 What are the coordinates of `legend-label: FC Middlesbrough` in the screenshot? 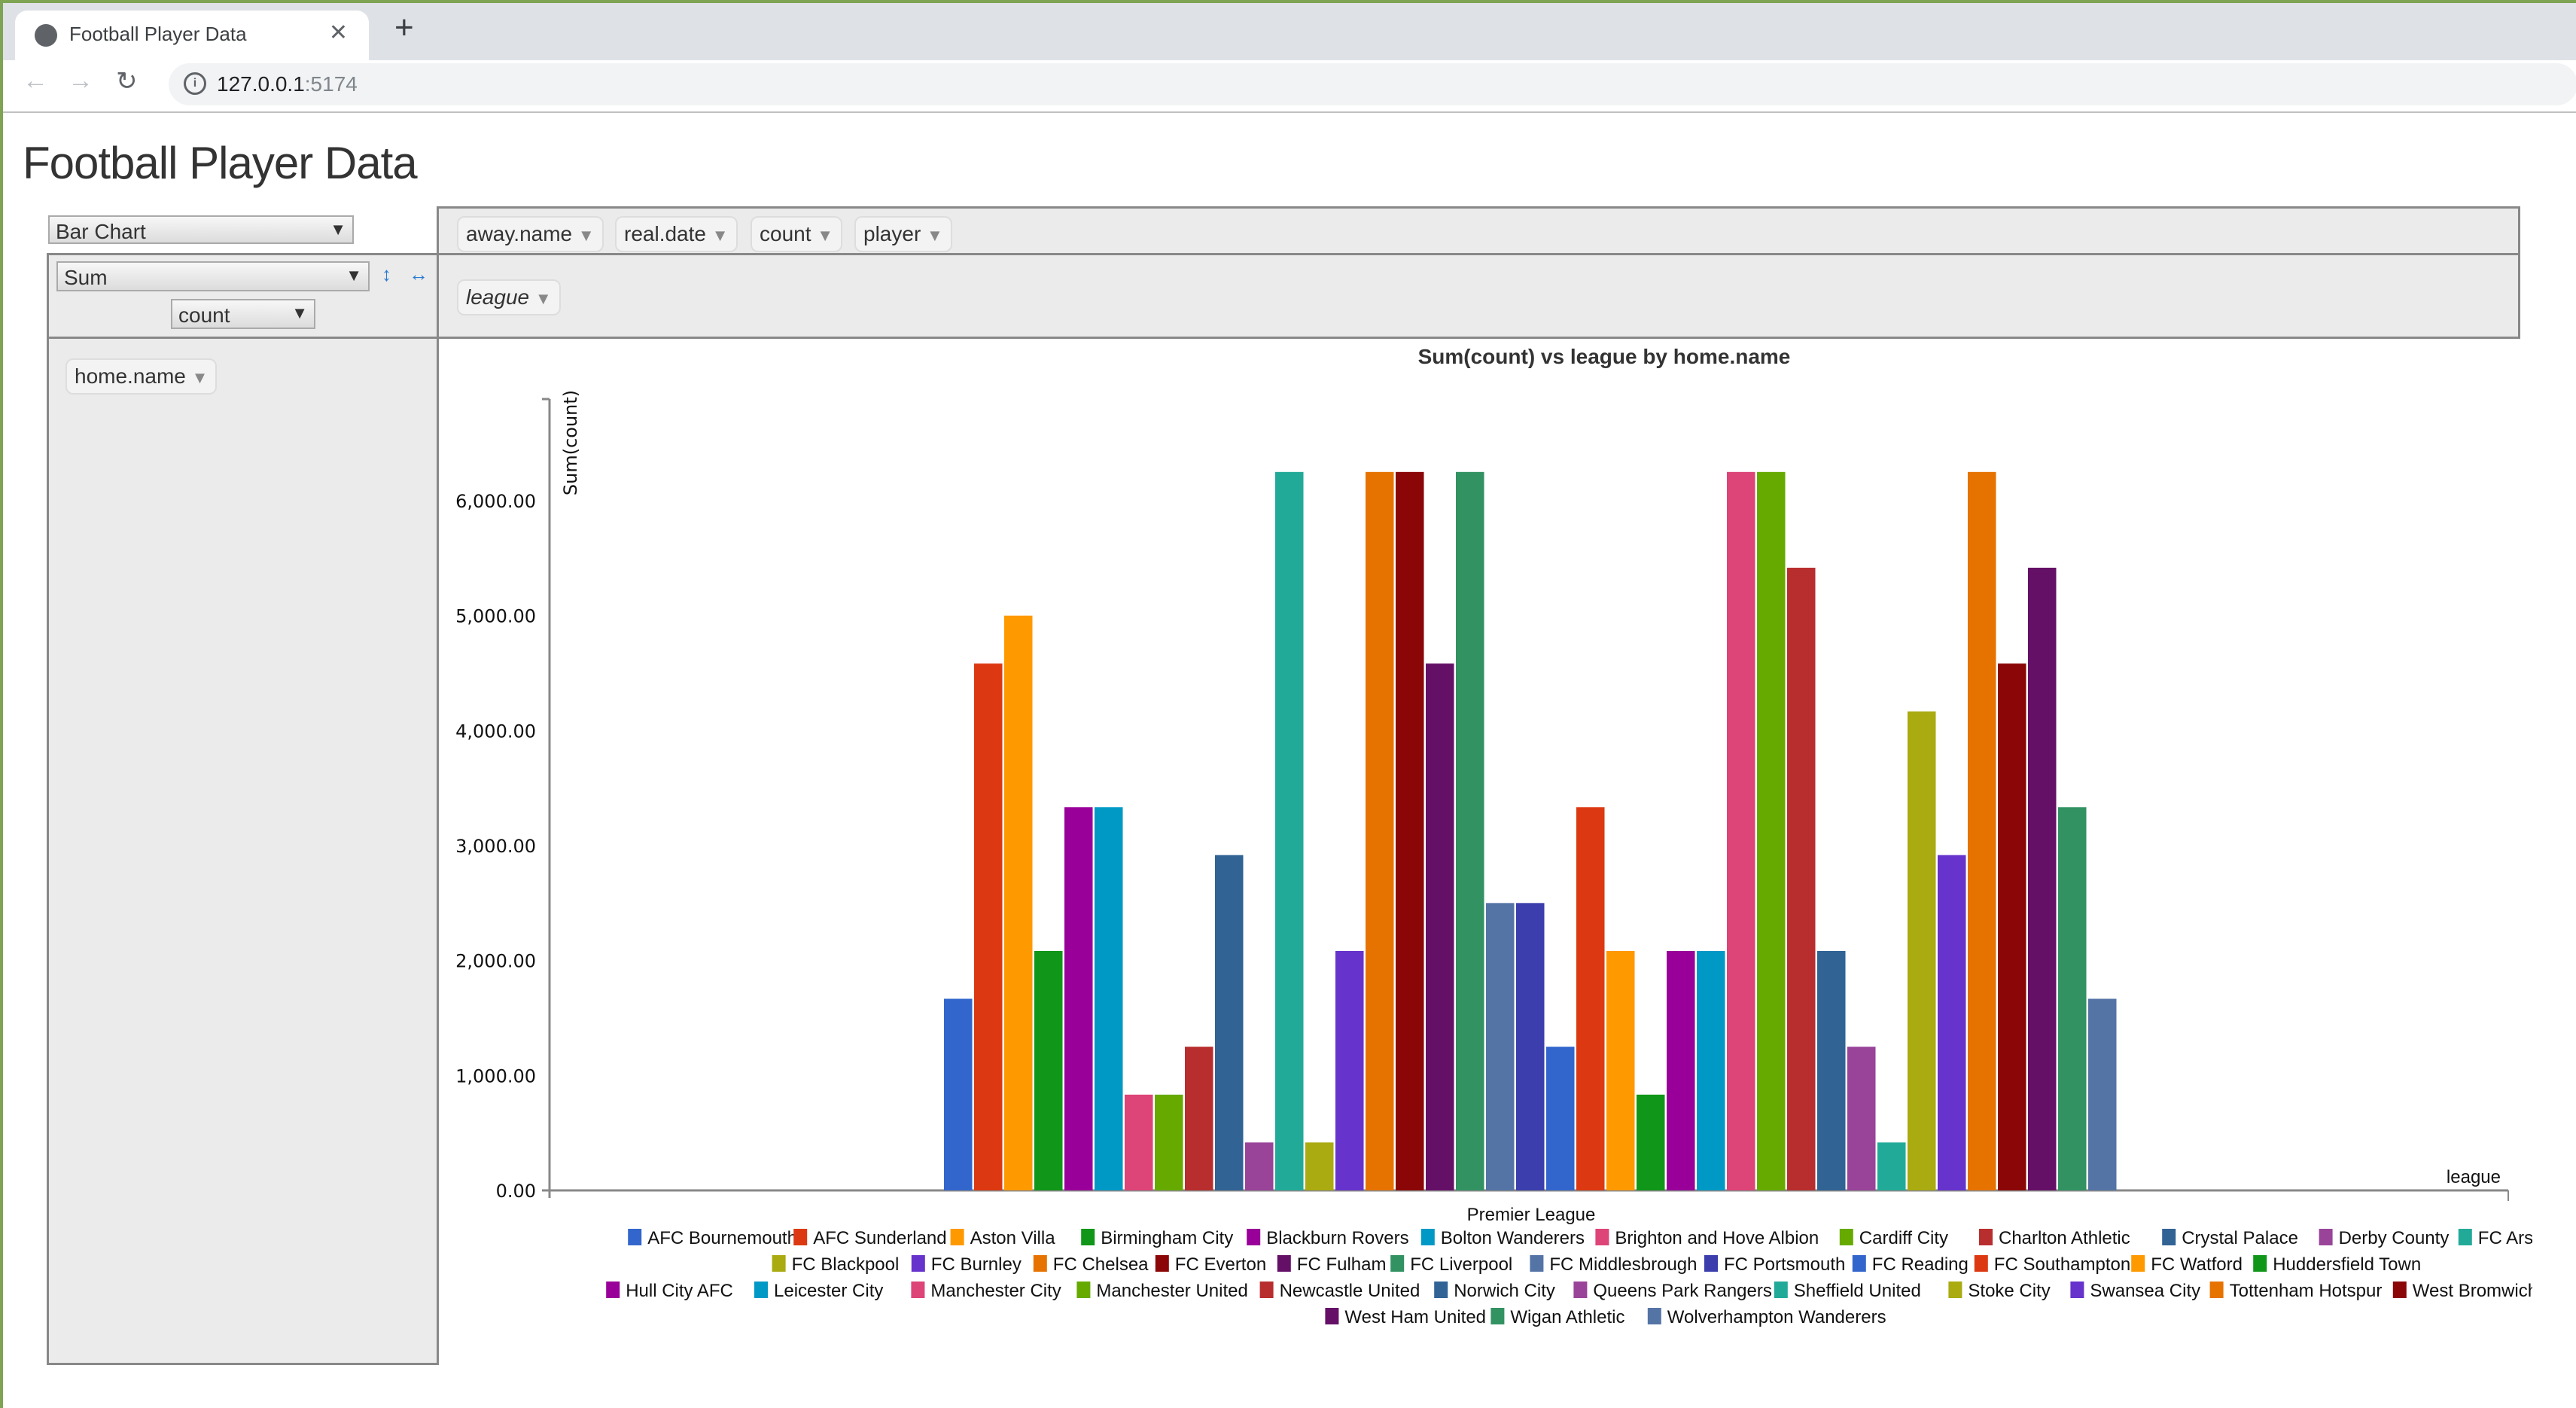 It's located at (1623, 1264).